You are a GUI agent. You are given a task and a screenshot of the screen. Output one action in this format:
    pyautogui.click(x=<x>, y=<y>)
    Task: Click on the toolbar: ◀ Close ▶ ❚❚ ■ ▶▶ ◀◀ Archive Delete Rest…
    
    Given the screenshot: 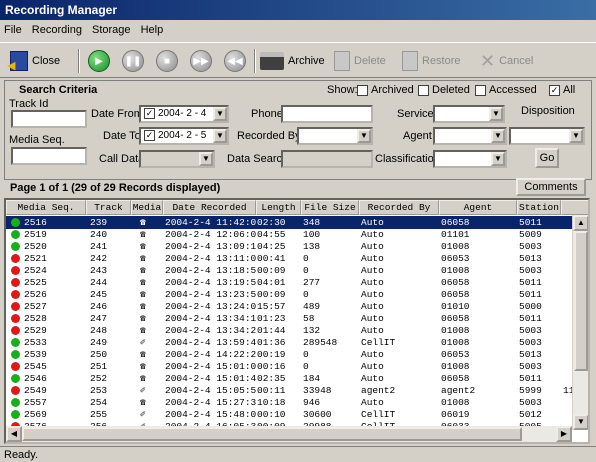 What is the action you would take?
    pyautogui.click(x=298, y=60)
    